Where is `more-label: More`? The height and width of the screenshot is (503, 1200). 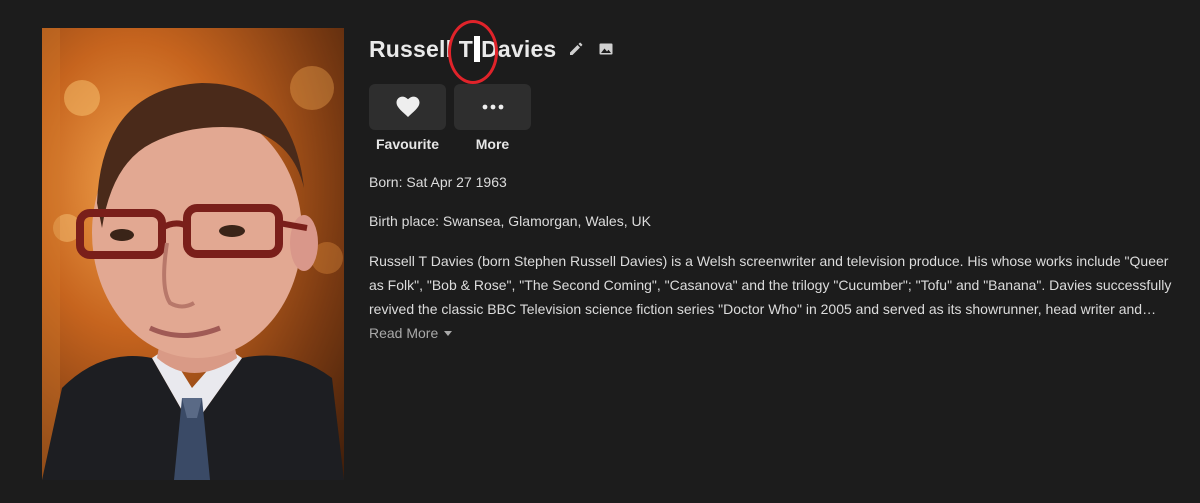 more-label: More is located at coordinates (492, 144).